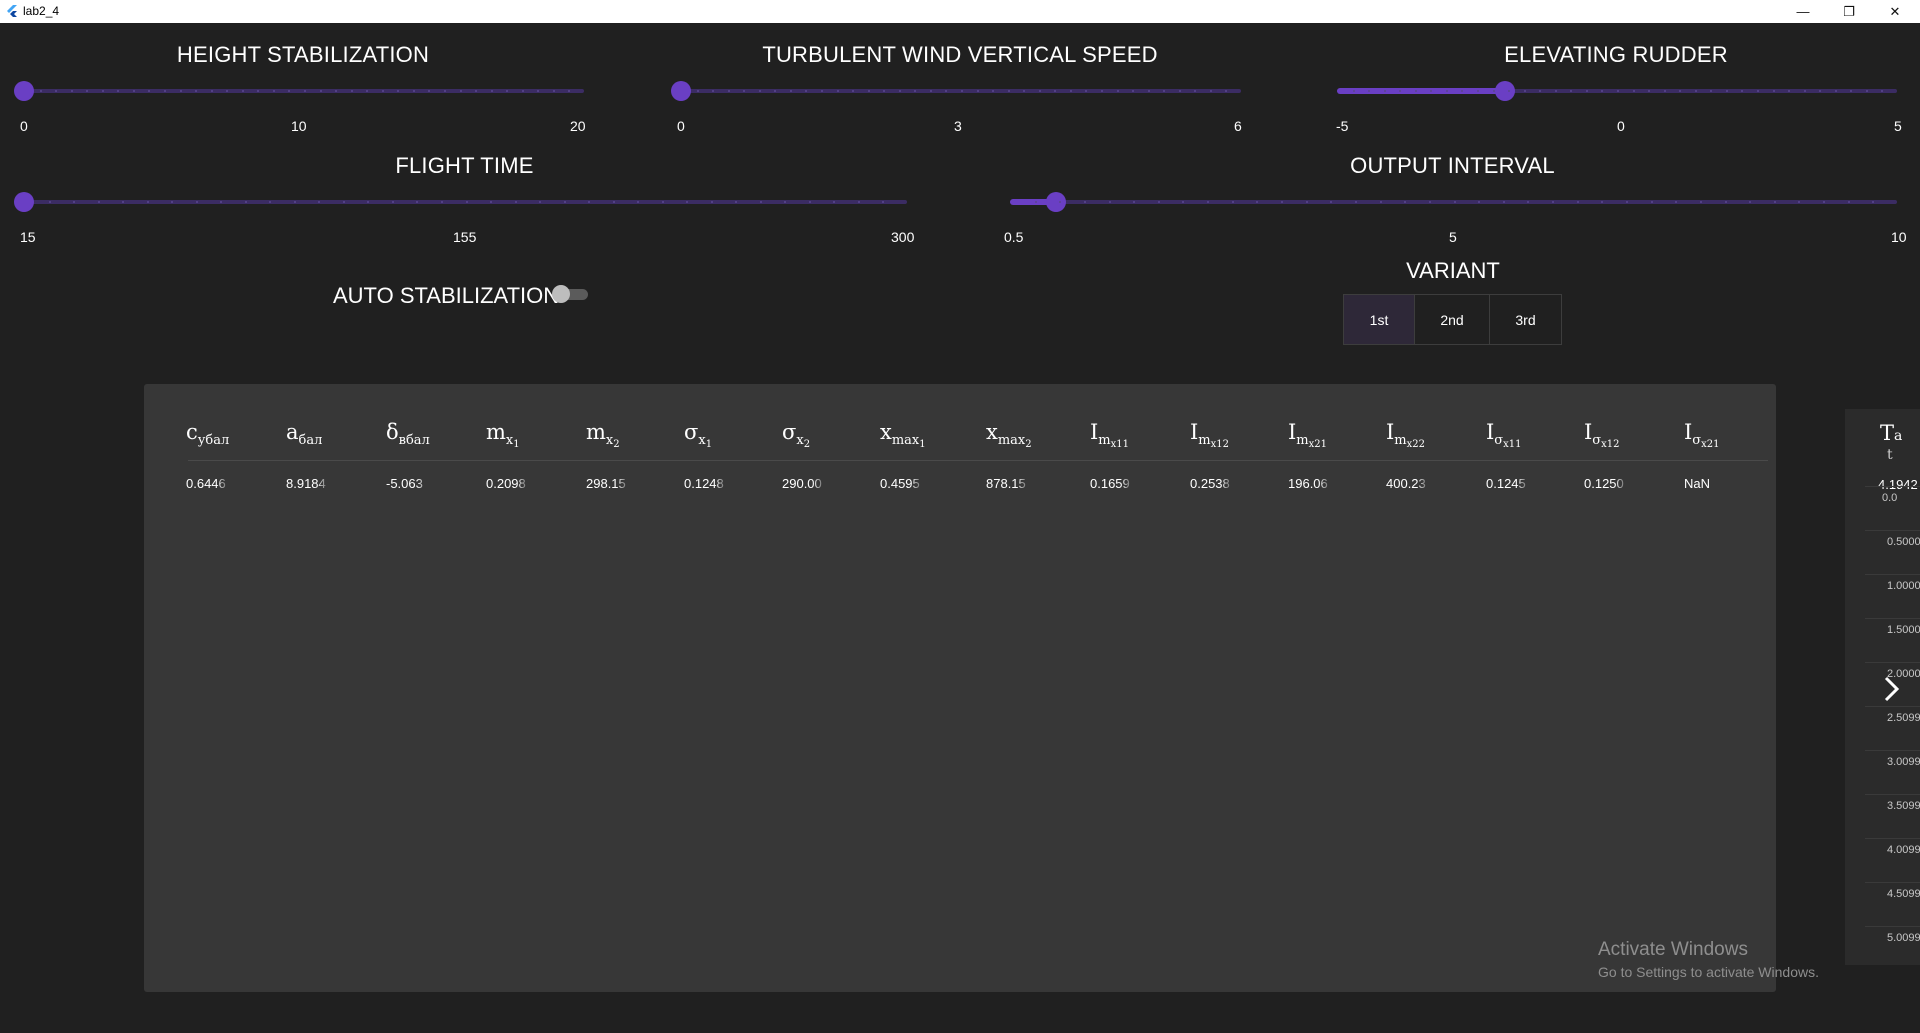  Describe the element at coordinates (1673, 949) in the screenshot. I see `activate-windows-title: Activate Windows` at that location.